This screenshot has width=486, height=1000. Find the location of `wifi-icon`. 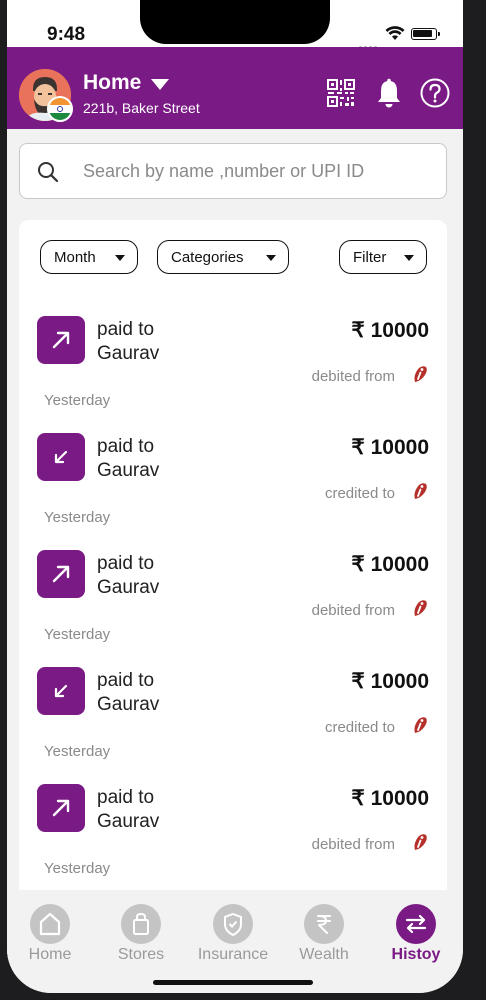

wifi-icon is located at coordinates (395, 33).